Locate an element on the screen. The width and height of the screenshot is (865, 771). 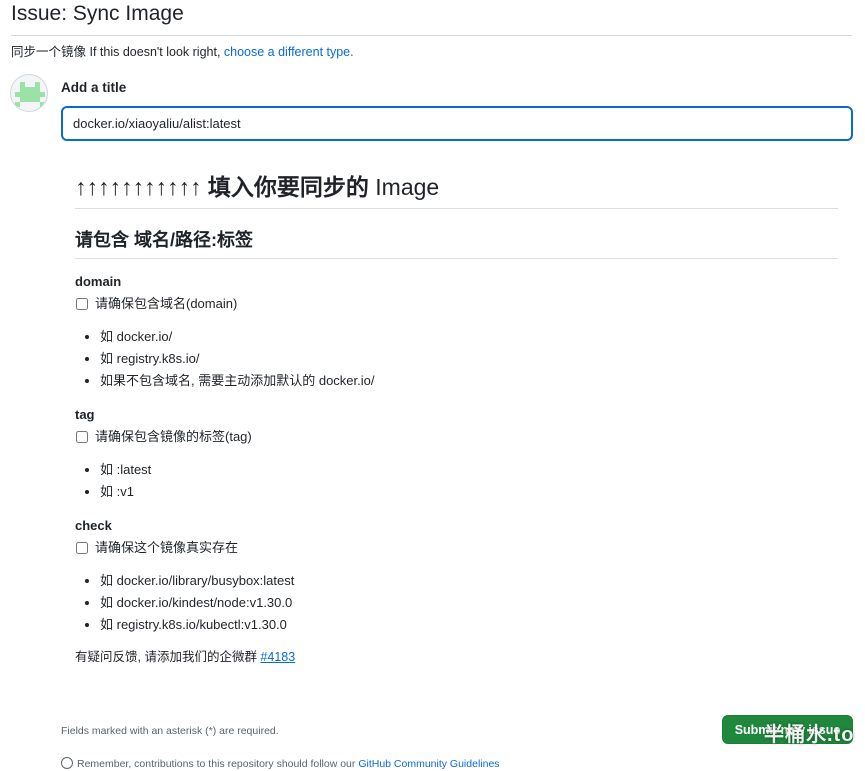
watermark: 半桶水.to is located at coordinates (809, 735).